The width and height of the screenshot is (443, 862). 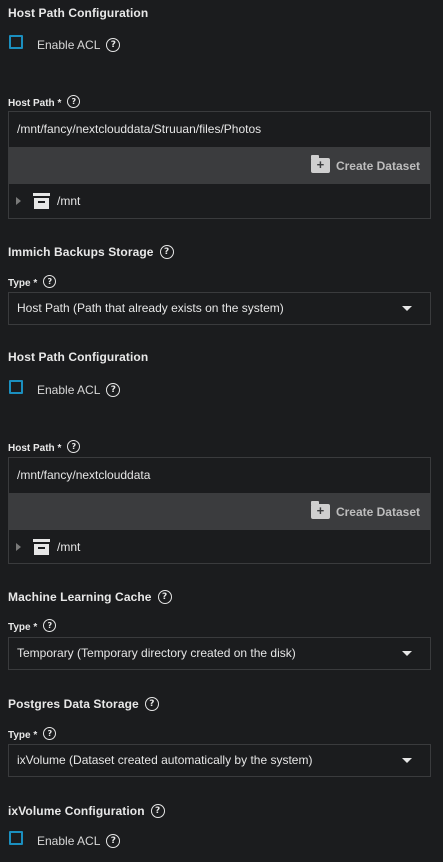 What do you see at coordinates (81, 252) in the screenshot?
I see `immich-backups-storage-title: Immich Backups Storage` at bounding box center [81, 252].